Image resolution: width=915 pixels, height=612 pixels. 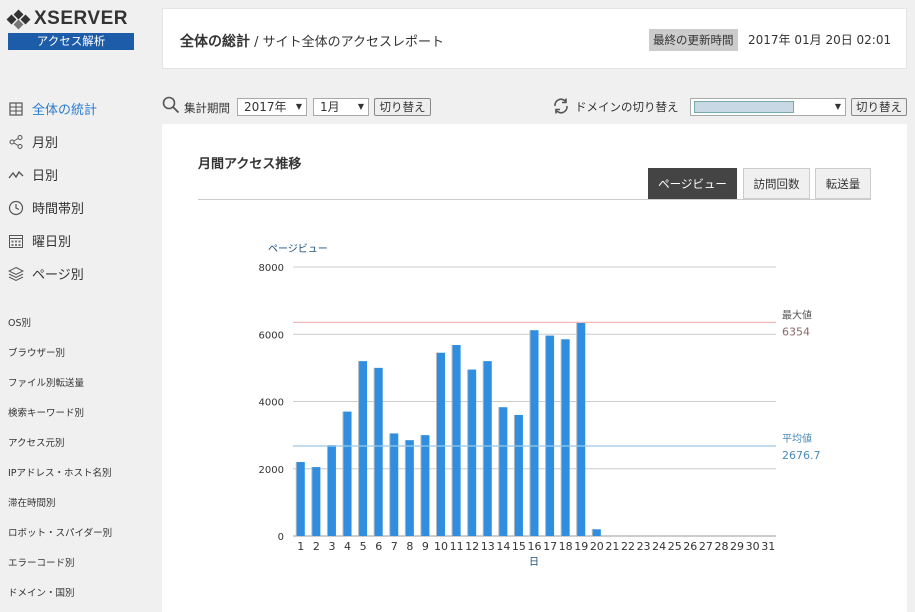 What do you see at coordinates (281, 537) in the screenshot?
I see `y-tick-label: 0` at bounding box center [281, 537].